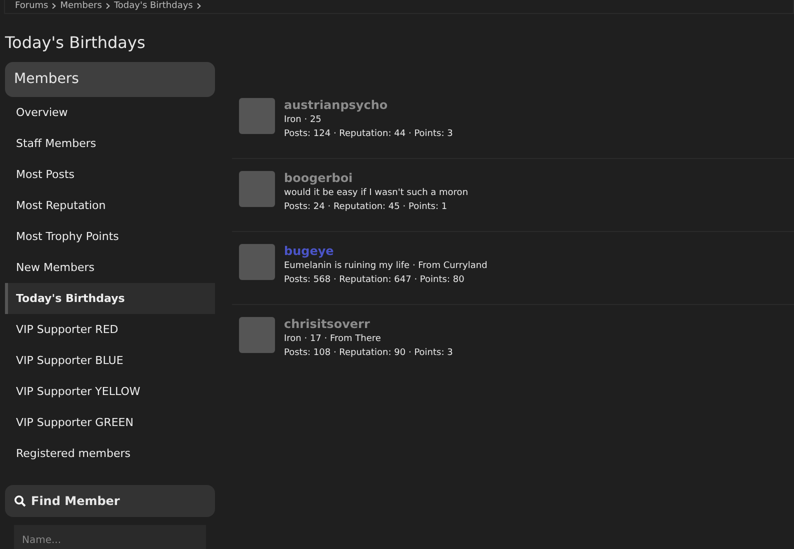 The image size is (794, 549). Describe the element at coordinates (110, 143) in the screenshot. I see `sidebar-item: Staff Members` at that location.